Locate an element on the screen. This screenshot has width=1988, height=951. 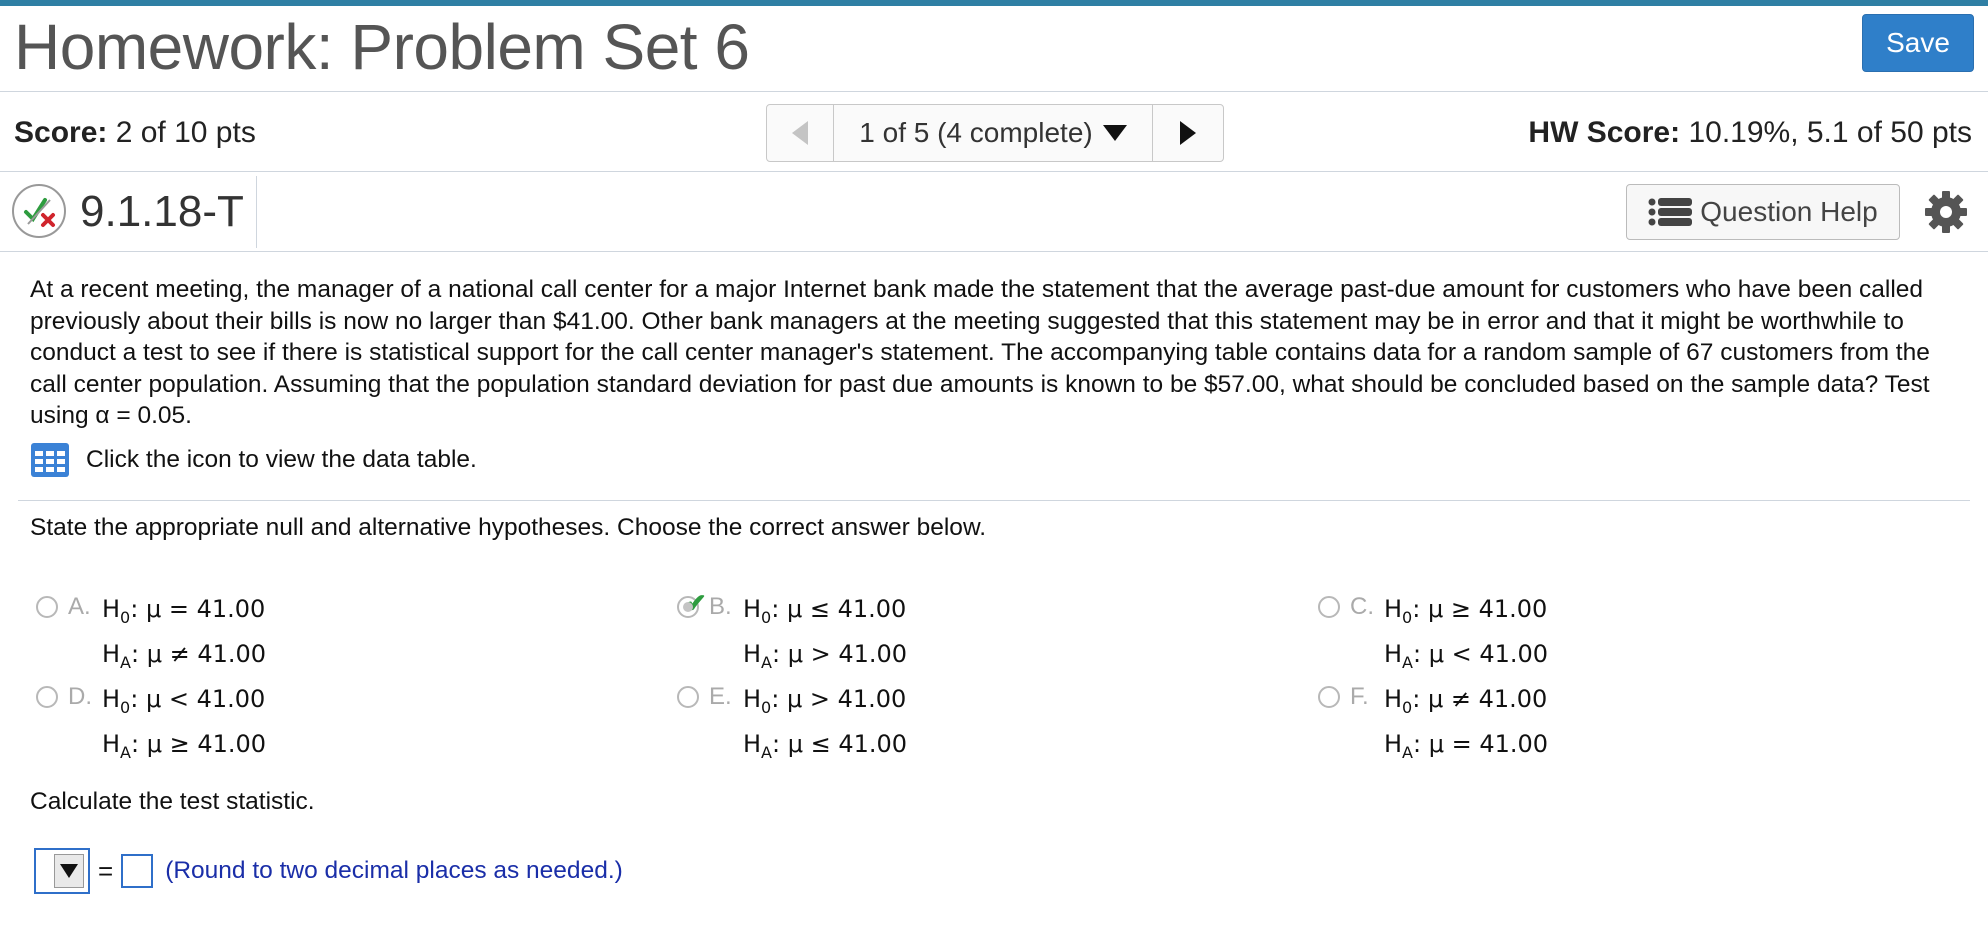
statistic-select is located at coordinates (62, 871).